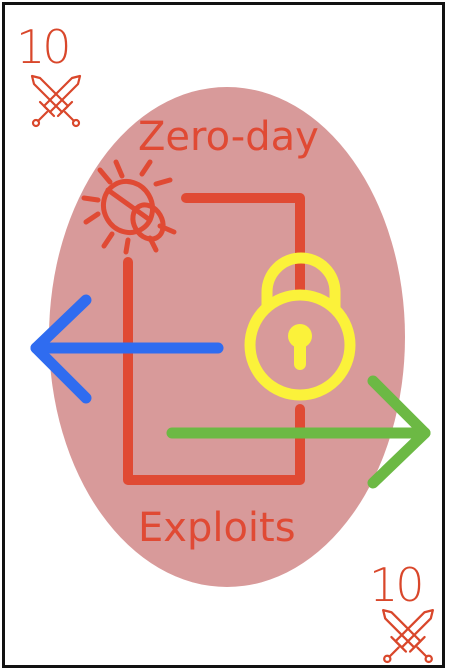 The height and width of the screenshot is (672, 451). I want to click on rank-top-left: 10, so click(44, 47).